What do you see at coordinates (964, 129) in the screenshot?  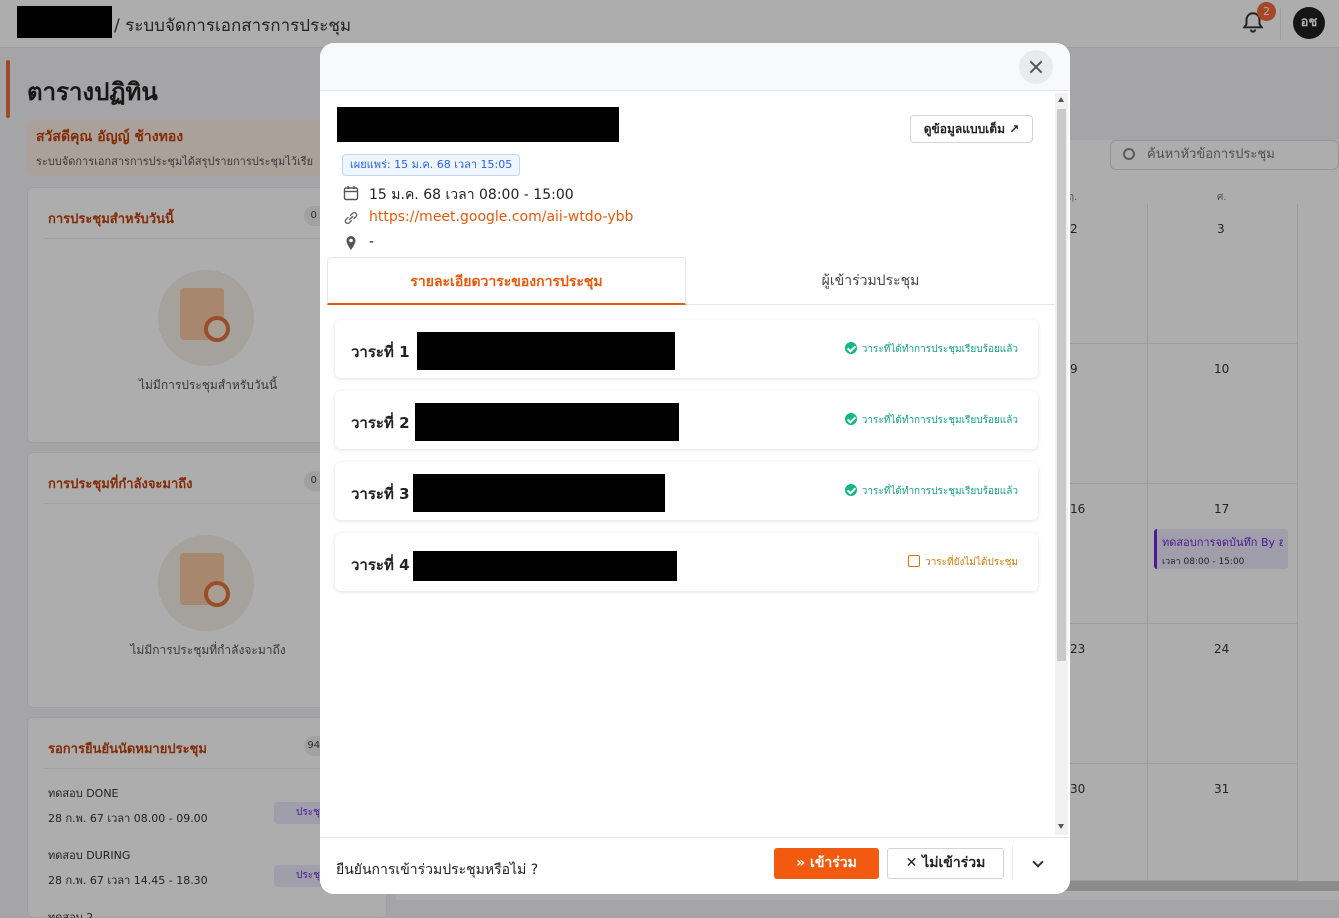 I see `view-full-details-label: ดูข้อมูลแบบเต็ม` at bounding box center [964, 129].